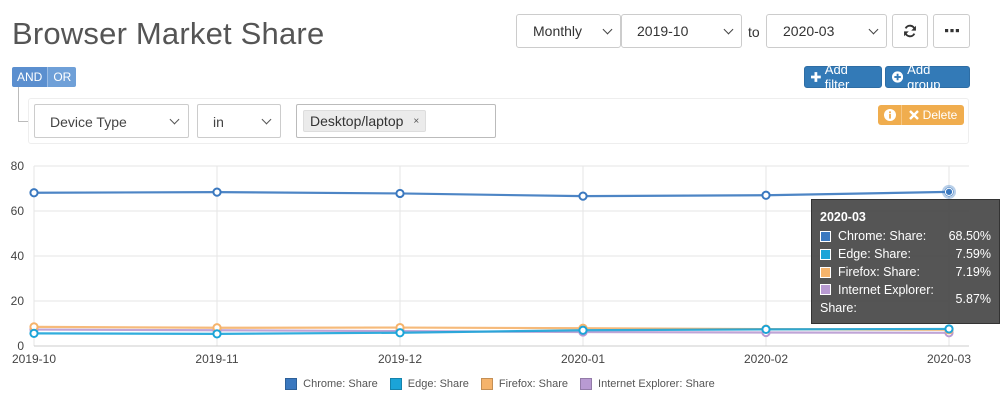 This screenshot has height=405, width=1000. I want to click on tooltip-row: Edge: Share: 7.59%, so click(905, 254).